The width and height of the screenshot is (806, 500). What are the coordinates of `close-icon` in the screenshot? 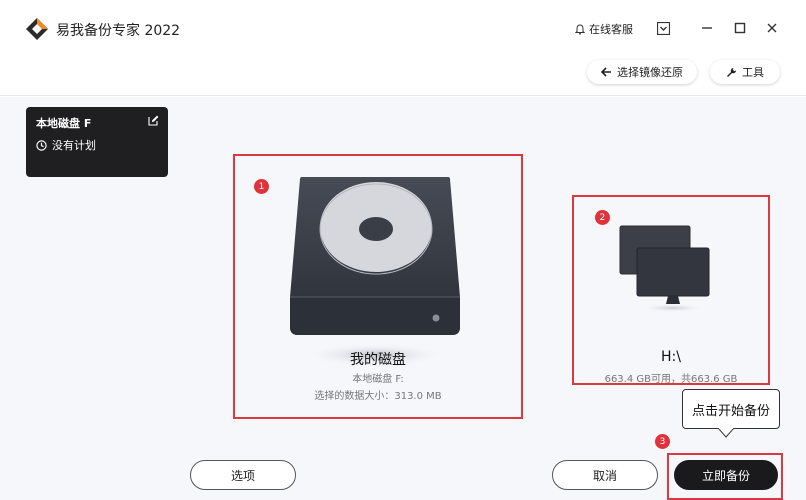 It's located at (772, 28).